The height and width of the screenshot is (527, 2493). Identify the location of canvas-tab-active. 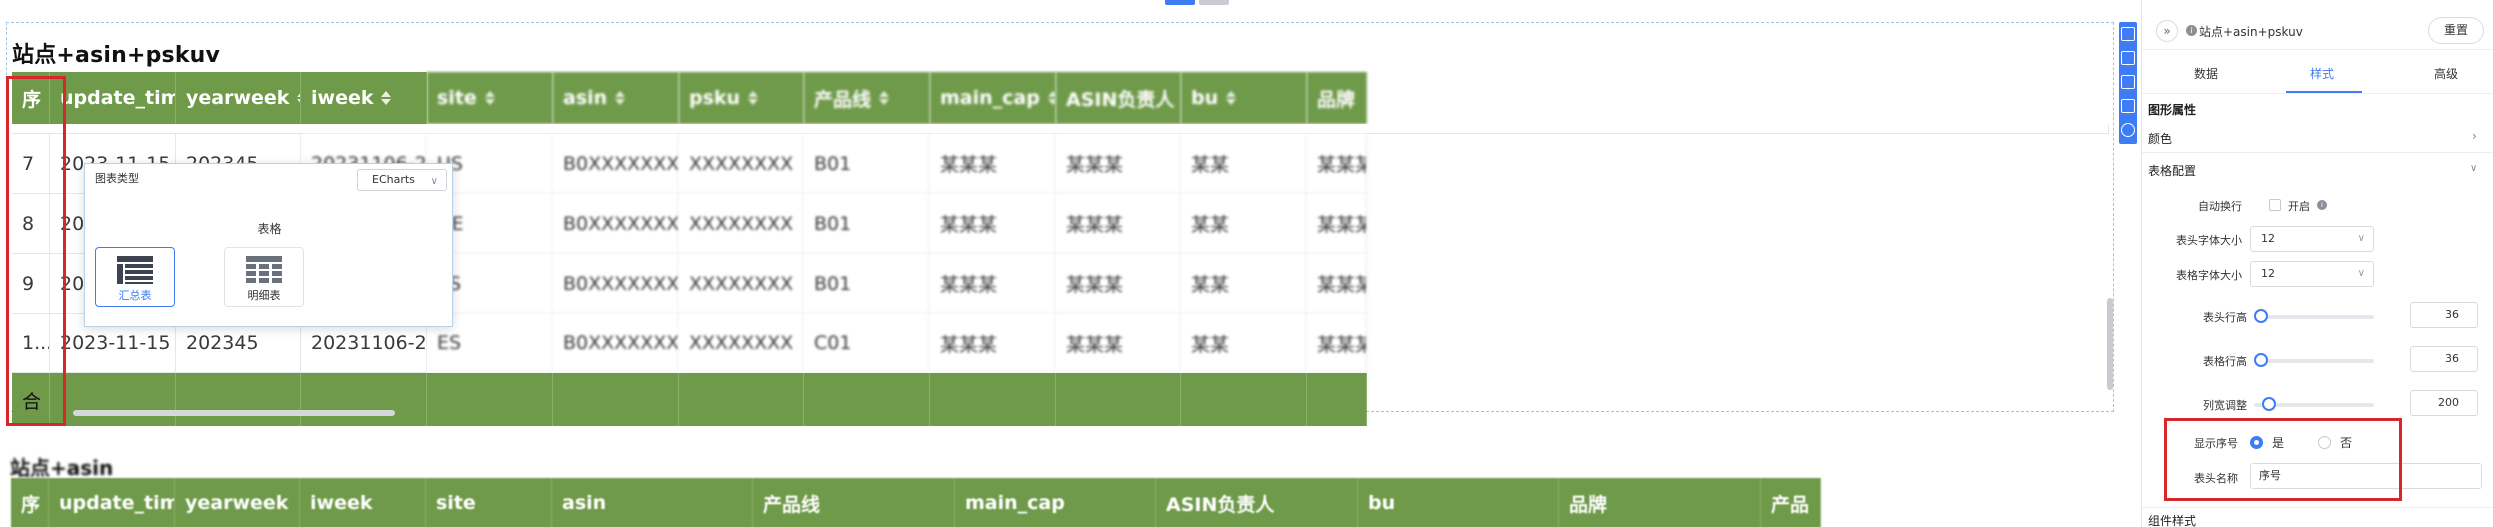
(1180, 2).